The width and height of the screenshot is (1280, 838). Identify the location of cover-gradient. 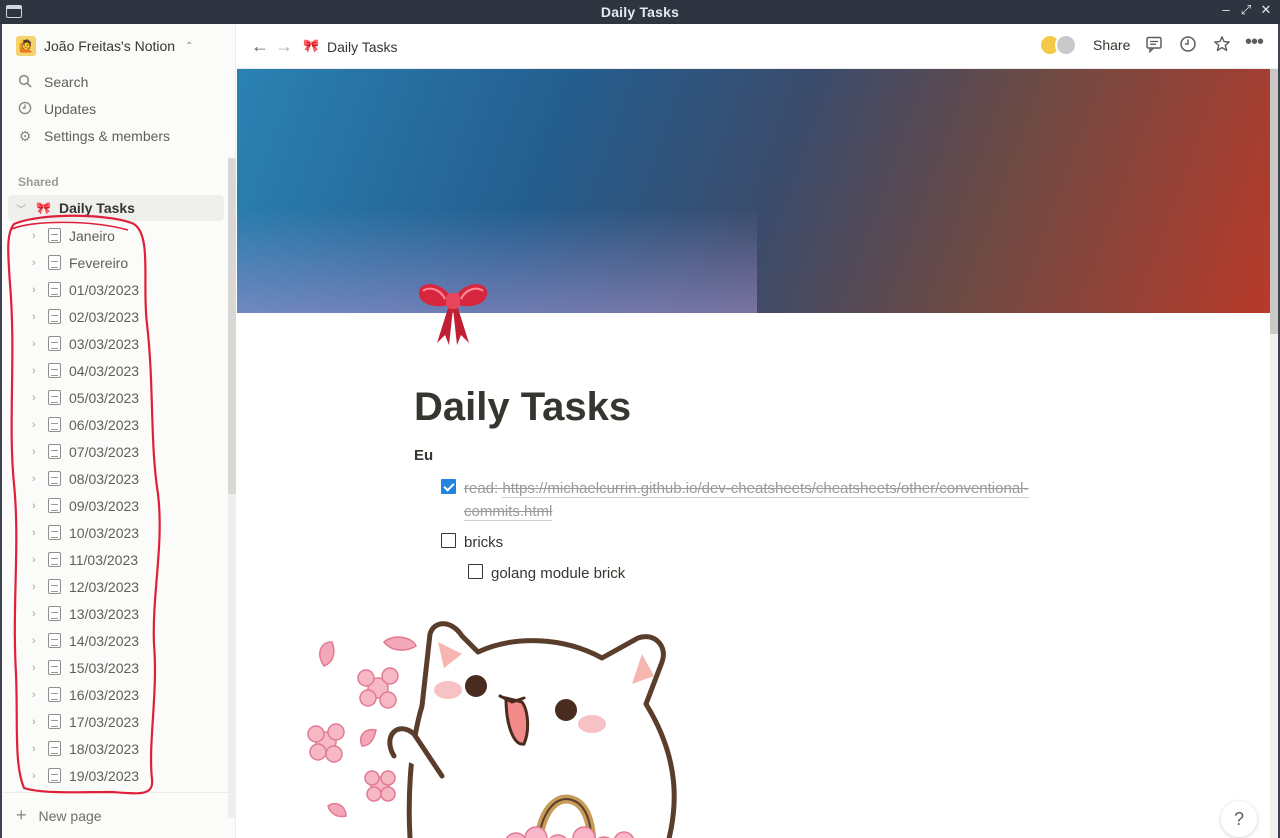
(497, 261).